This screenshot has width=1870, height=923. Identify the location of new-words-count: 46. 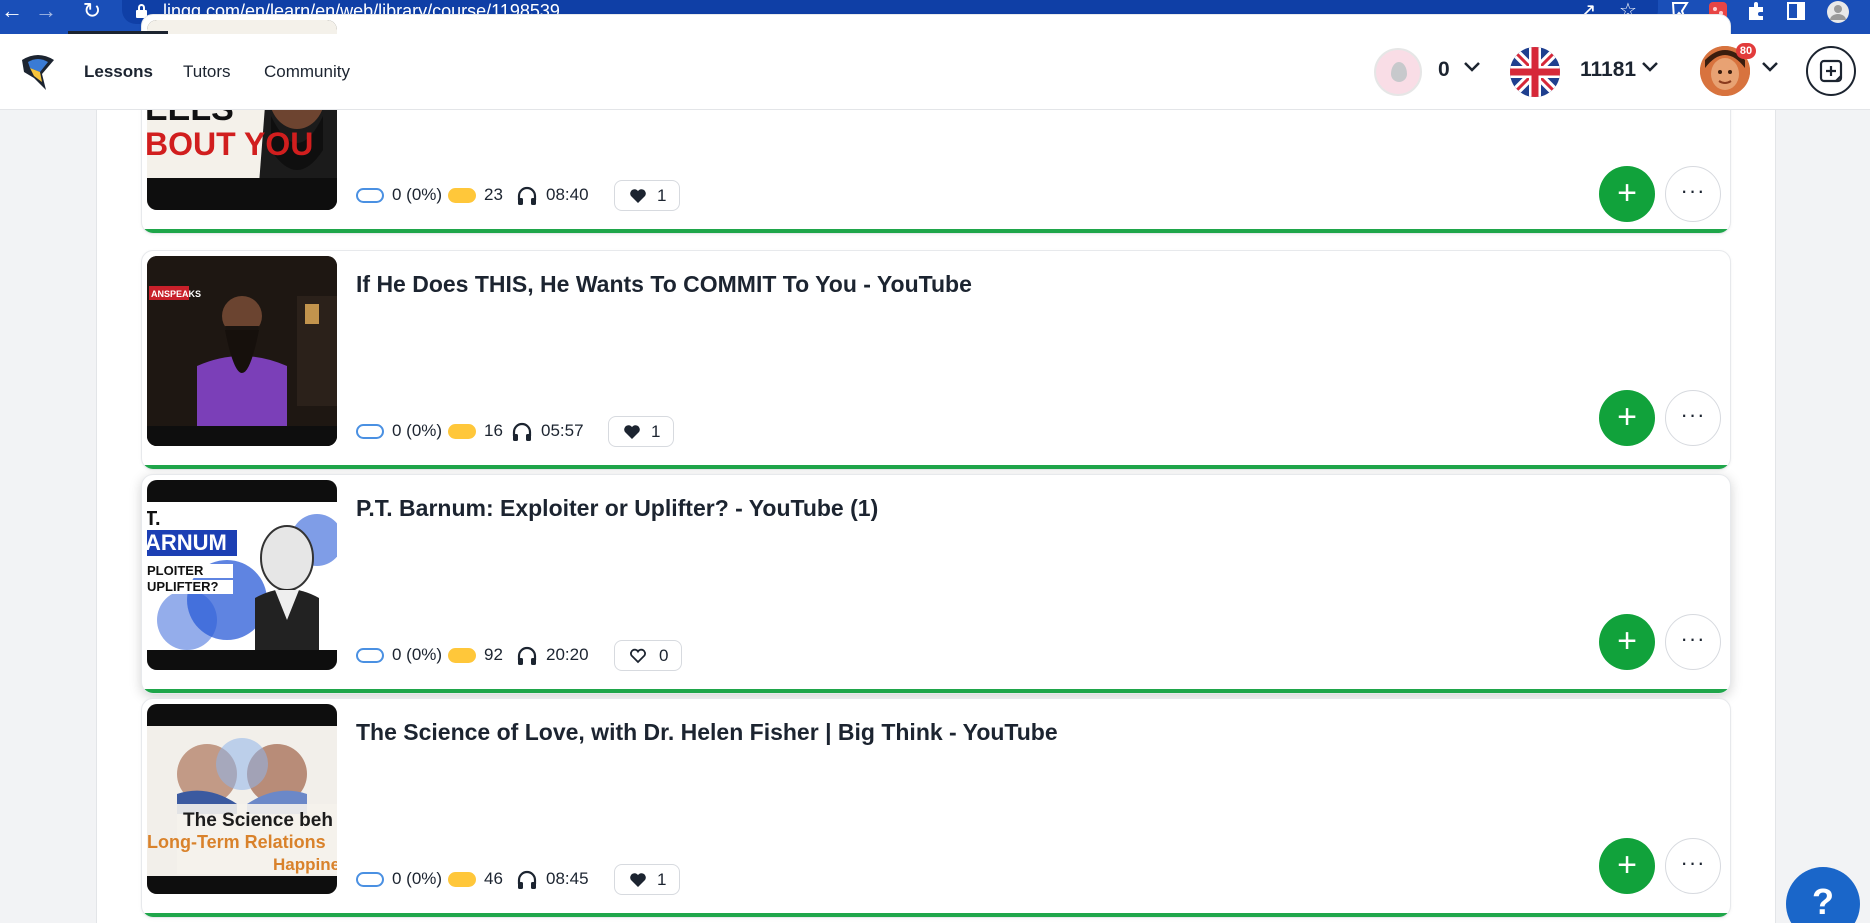
(493, 878).